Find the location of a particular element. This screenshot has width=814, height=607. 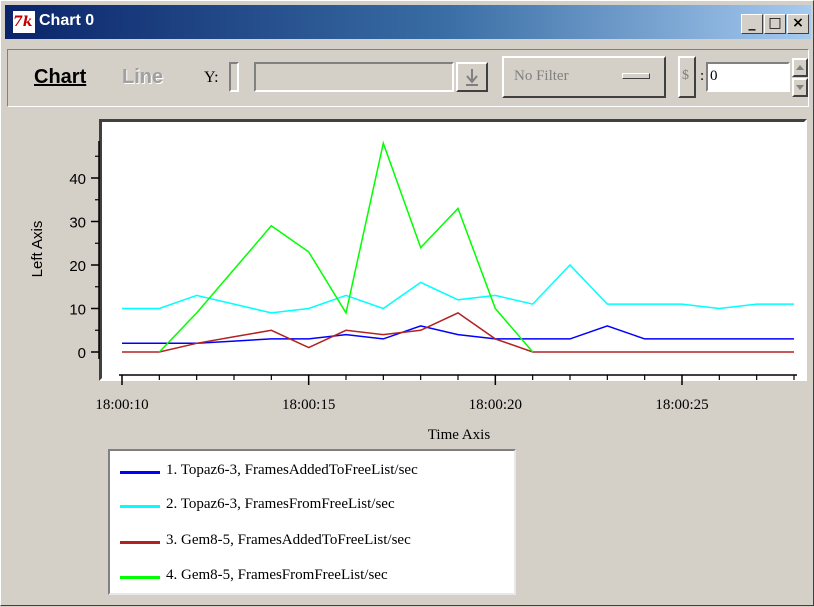

series-3-group is located at coordinates (458, 332).